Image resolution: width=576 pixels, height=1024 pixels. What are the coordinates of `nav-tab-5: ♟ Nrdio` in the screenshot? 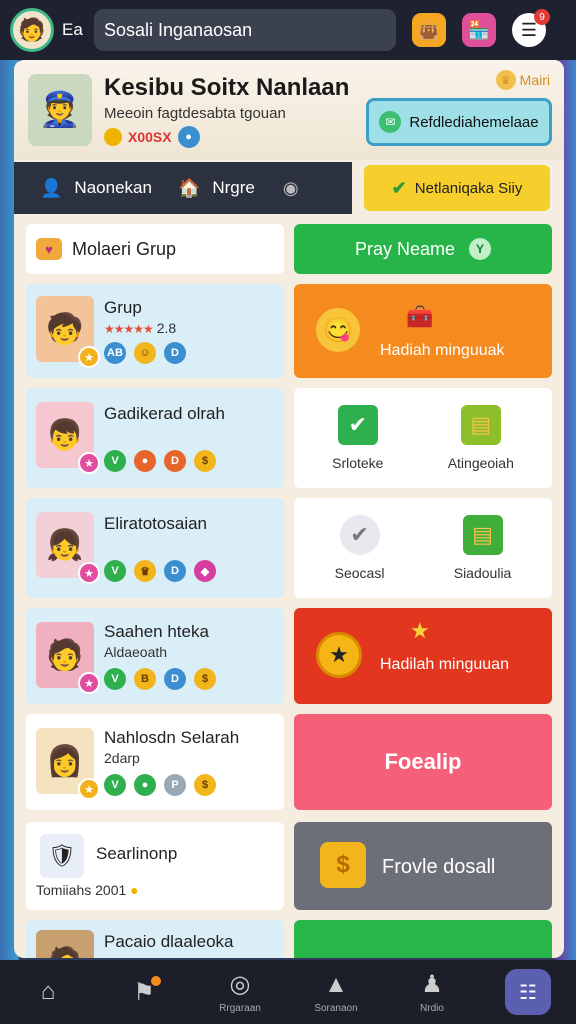 It's located at (432, 992).